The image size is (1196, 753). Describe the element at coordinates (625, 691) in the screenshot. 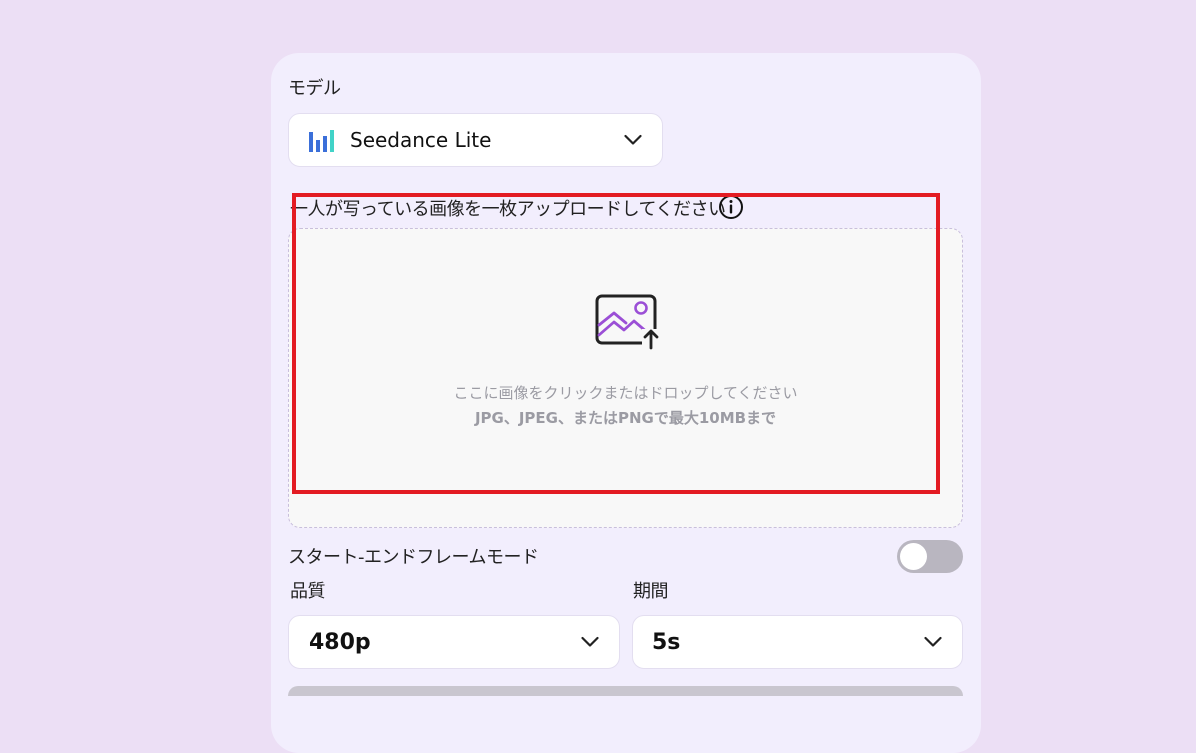

I see `generate-button` at that location.